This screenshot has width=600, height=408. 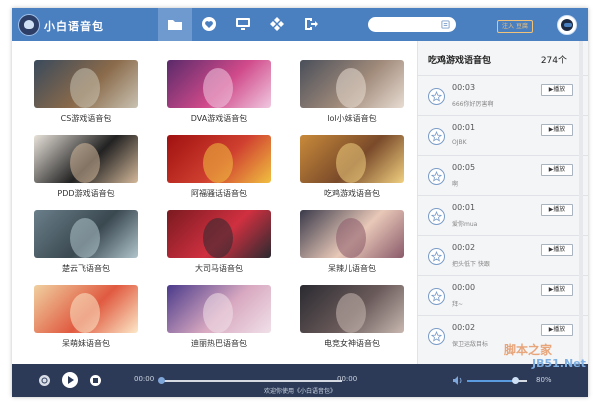 I want to click on app-title: 小白语音包, so click(x=74, y=26).